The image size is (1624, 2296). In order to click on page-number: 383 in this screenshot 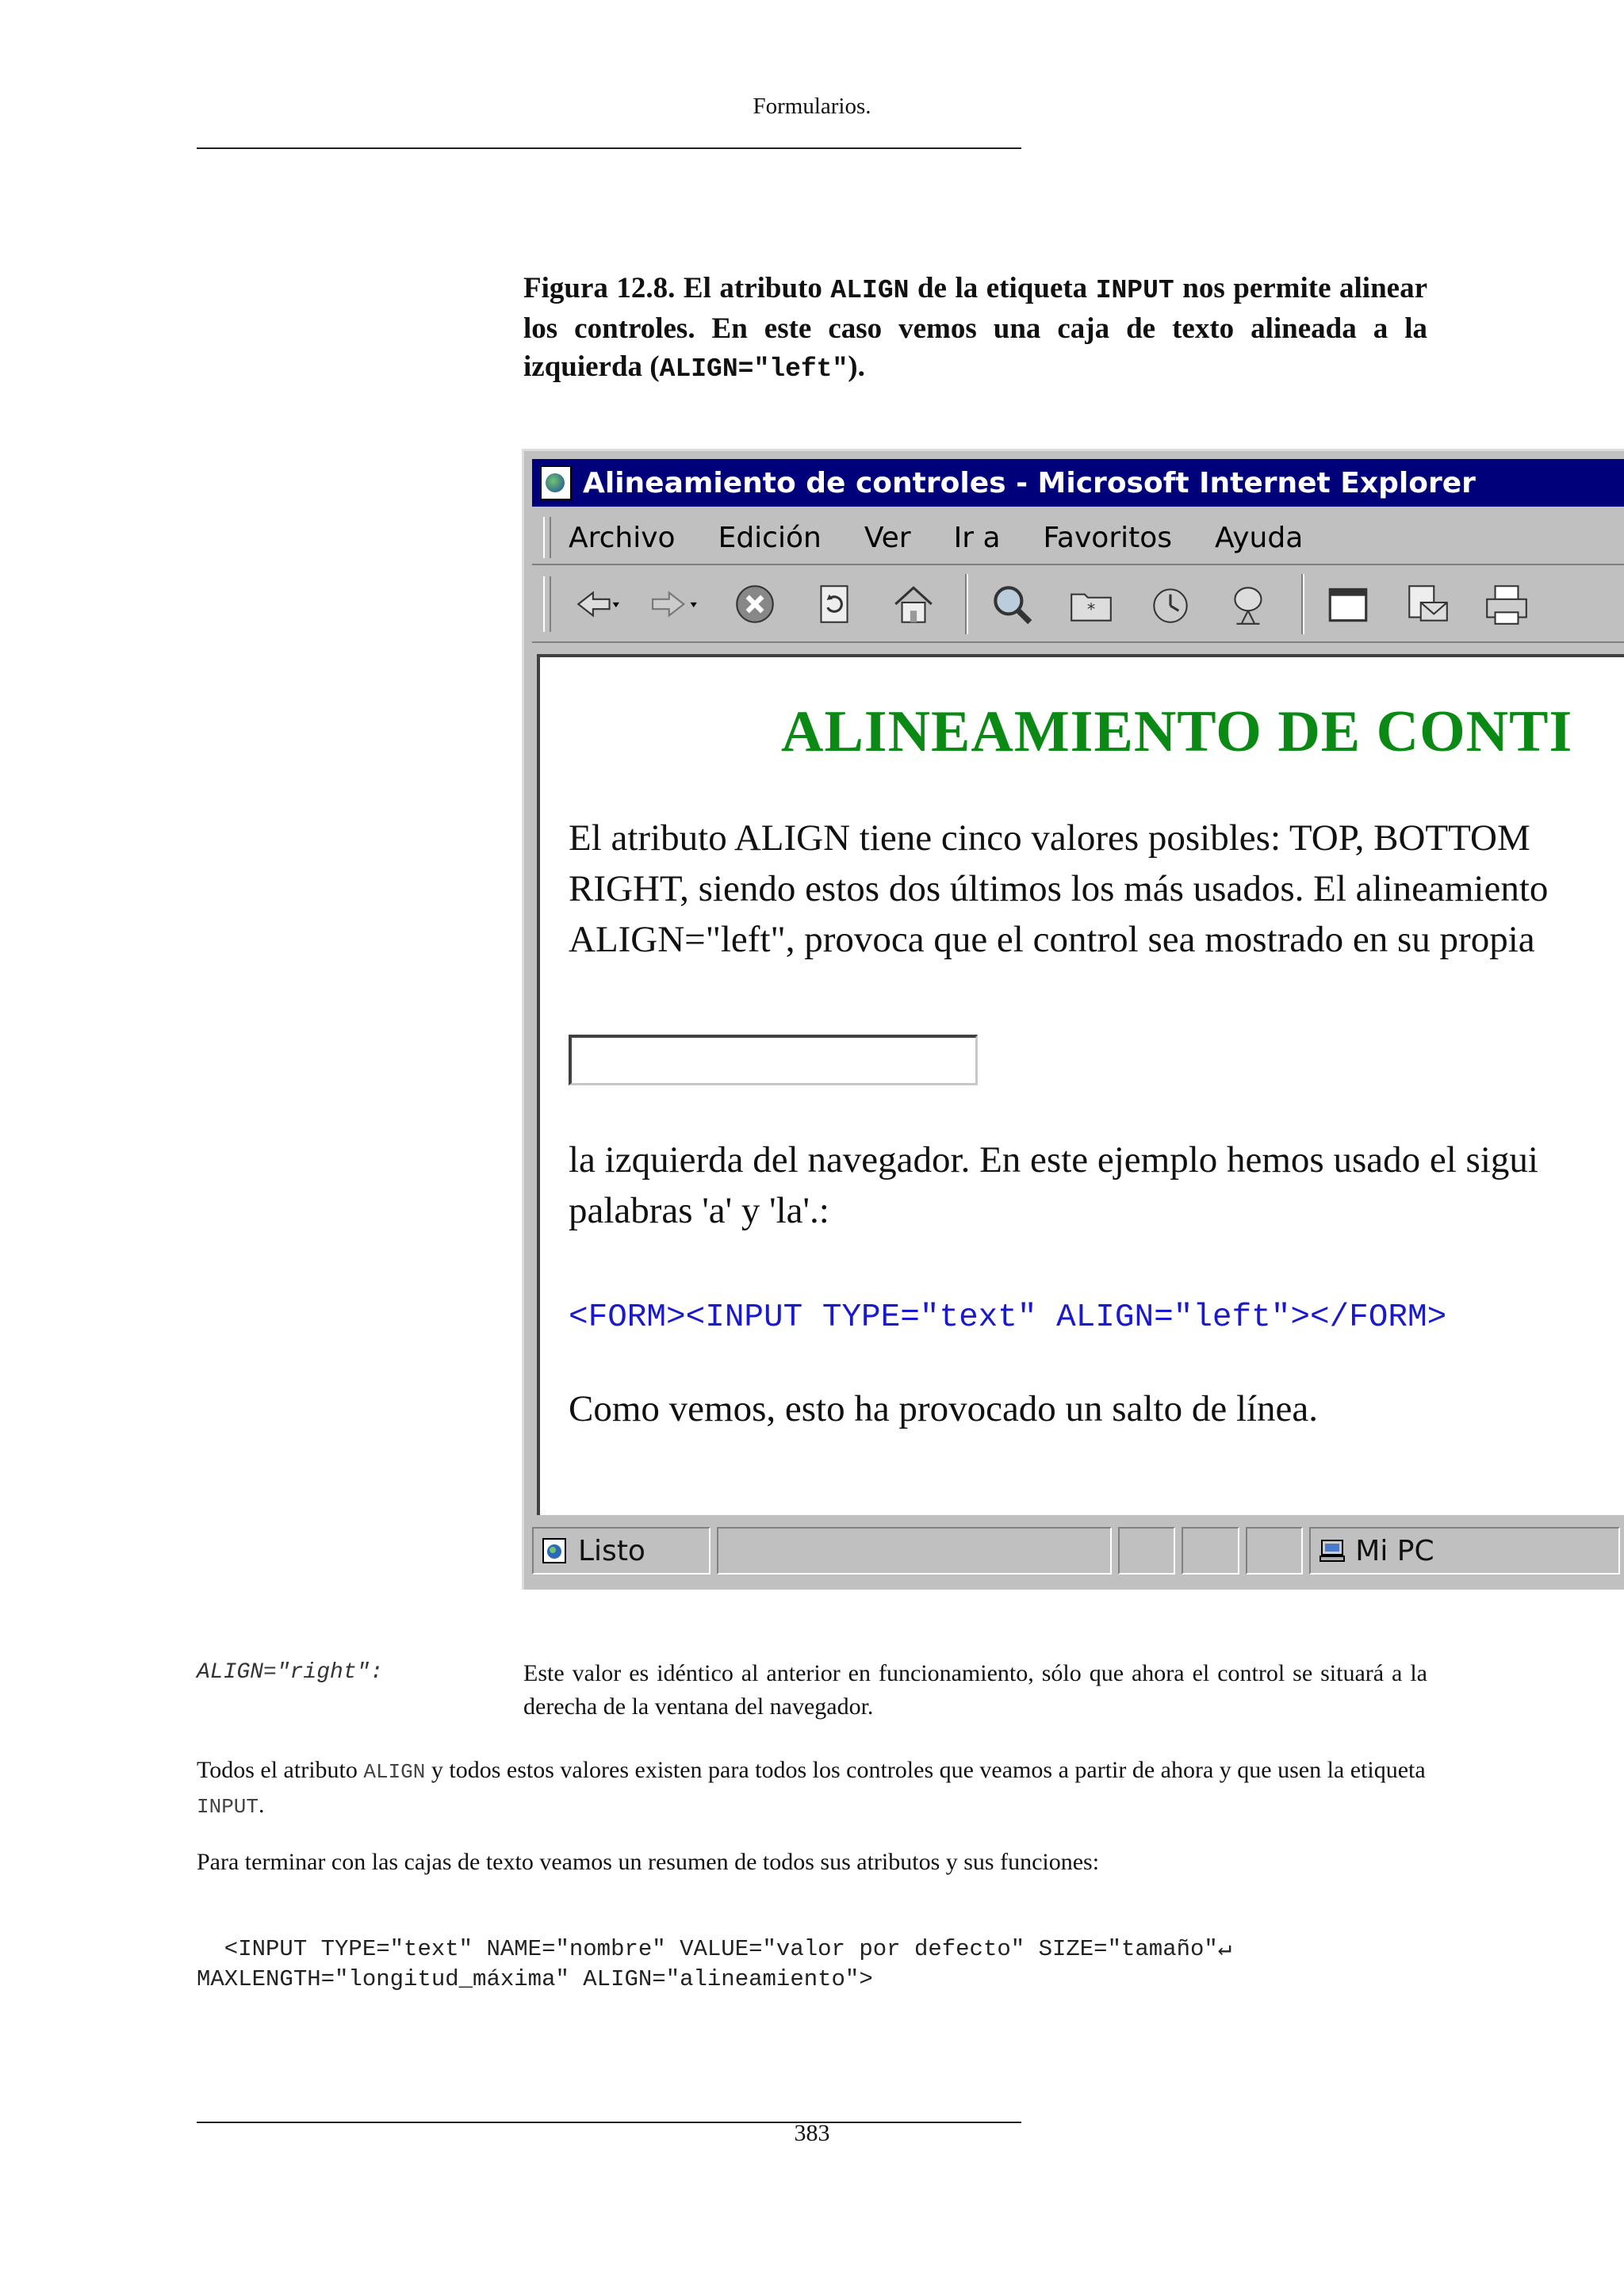, I will do `click(812, 2133)`.